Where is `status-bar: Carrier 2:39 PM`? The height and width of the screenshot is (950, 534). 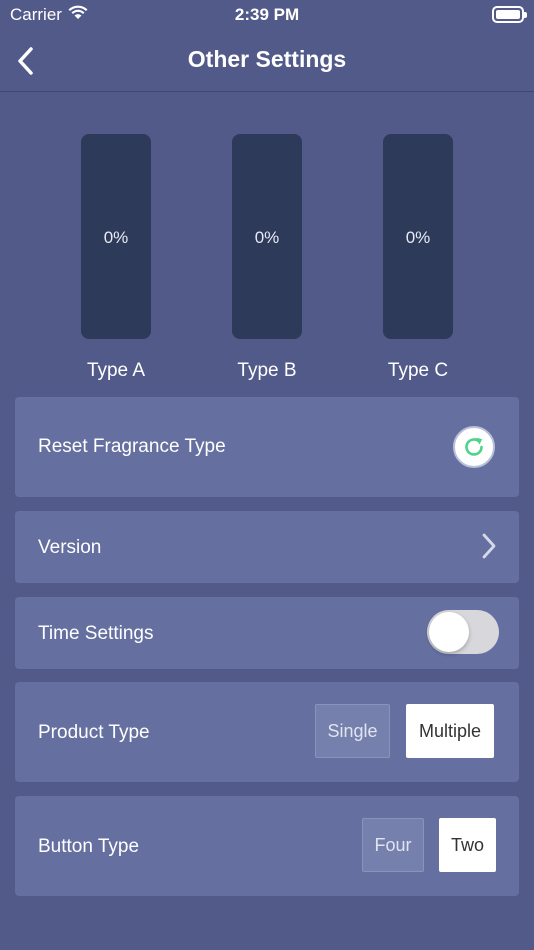 status-bar: Carrier 2:39 PM is located at coordinates (267, 16).